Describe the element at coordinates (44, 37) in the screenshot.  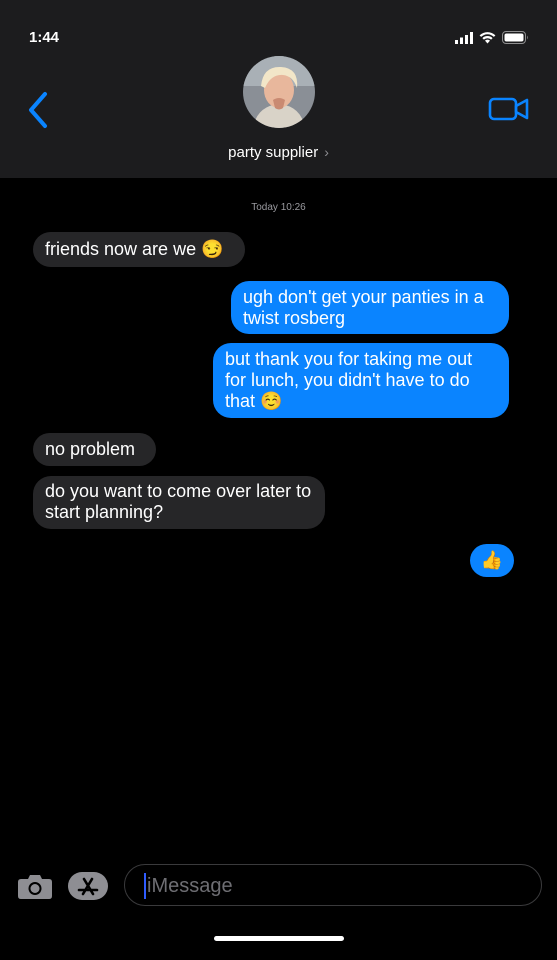
I see `status-time: 1:44` at that location.